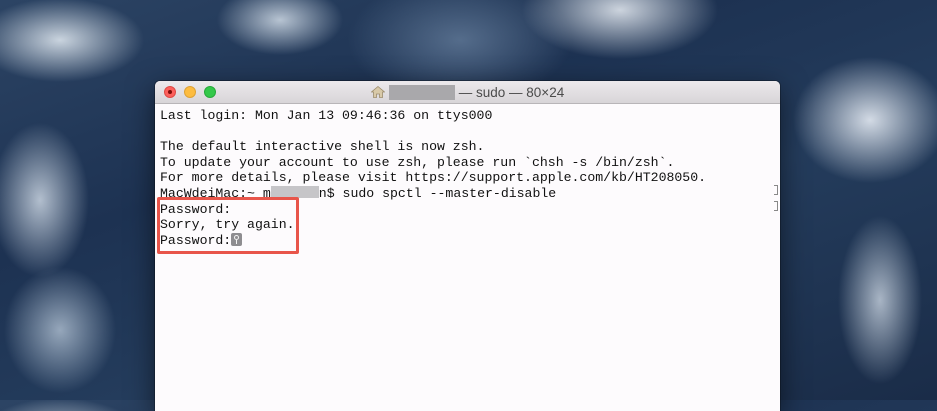 The width and height of the screenshot is (937, 411). What do you see at coordinates (437, 193) in the screenshot?
I see `prompt-command: n$ sudo spctl --master-disable` at bounding box center [437, 193].